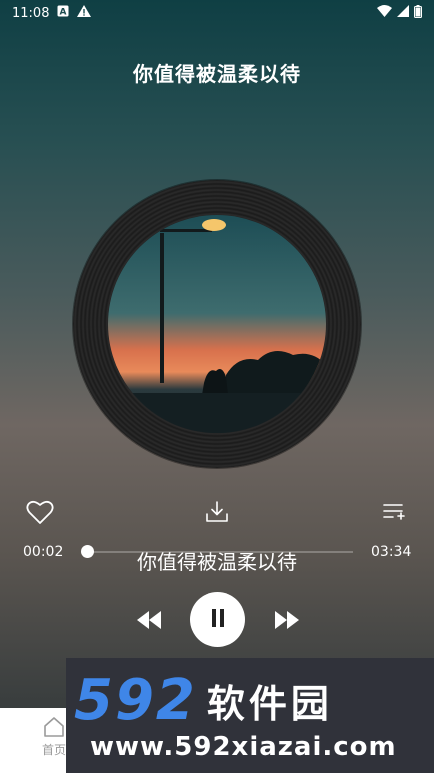 Image resolution: width=434 pixels, height=773 pixels. What do you see at coordinates (418, 13) in the screenshot?
I see `battery-icon` at bounding box center [418, 13].